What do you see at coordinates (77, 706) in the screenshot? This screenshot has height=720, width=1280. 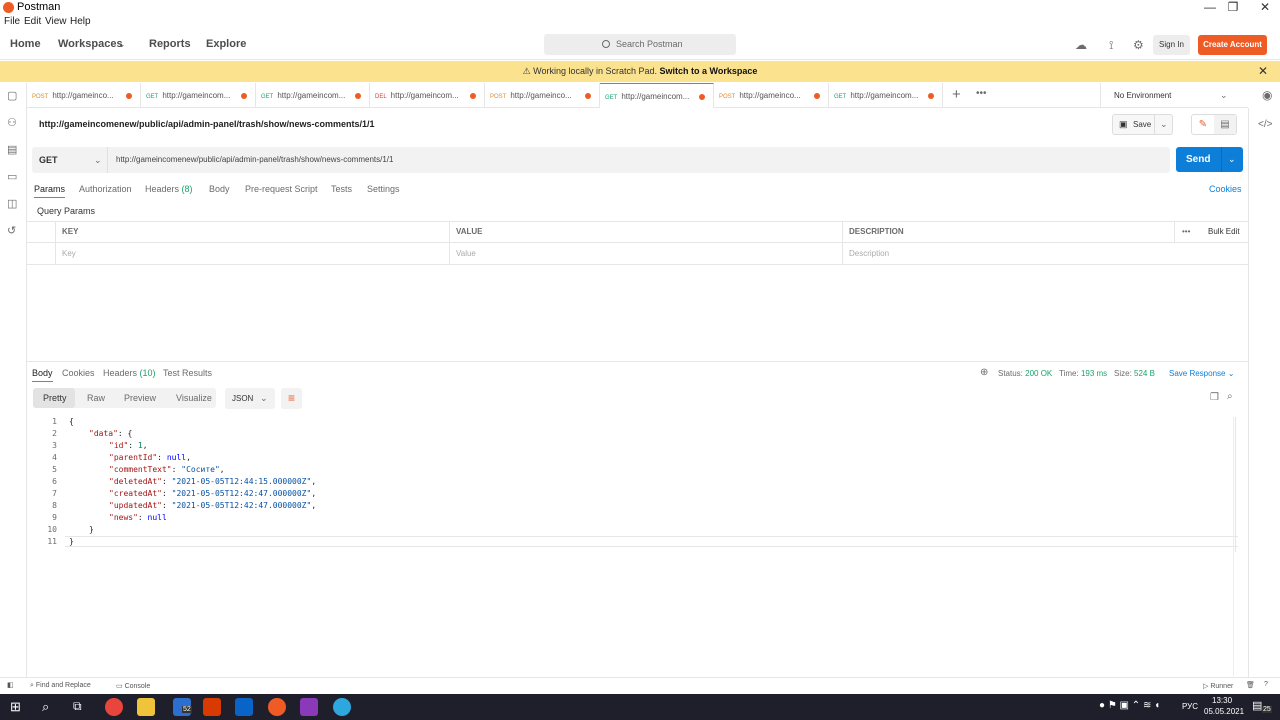 I see `task-view-icon: ⧉` at bounding box center [77, 706].